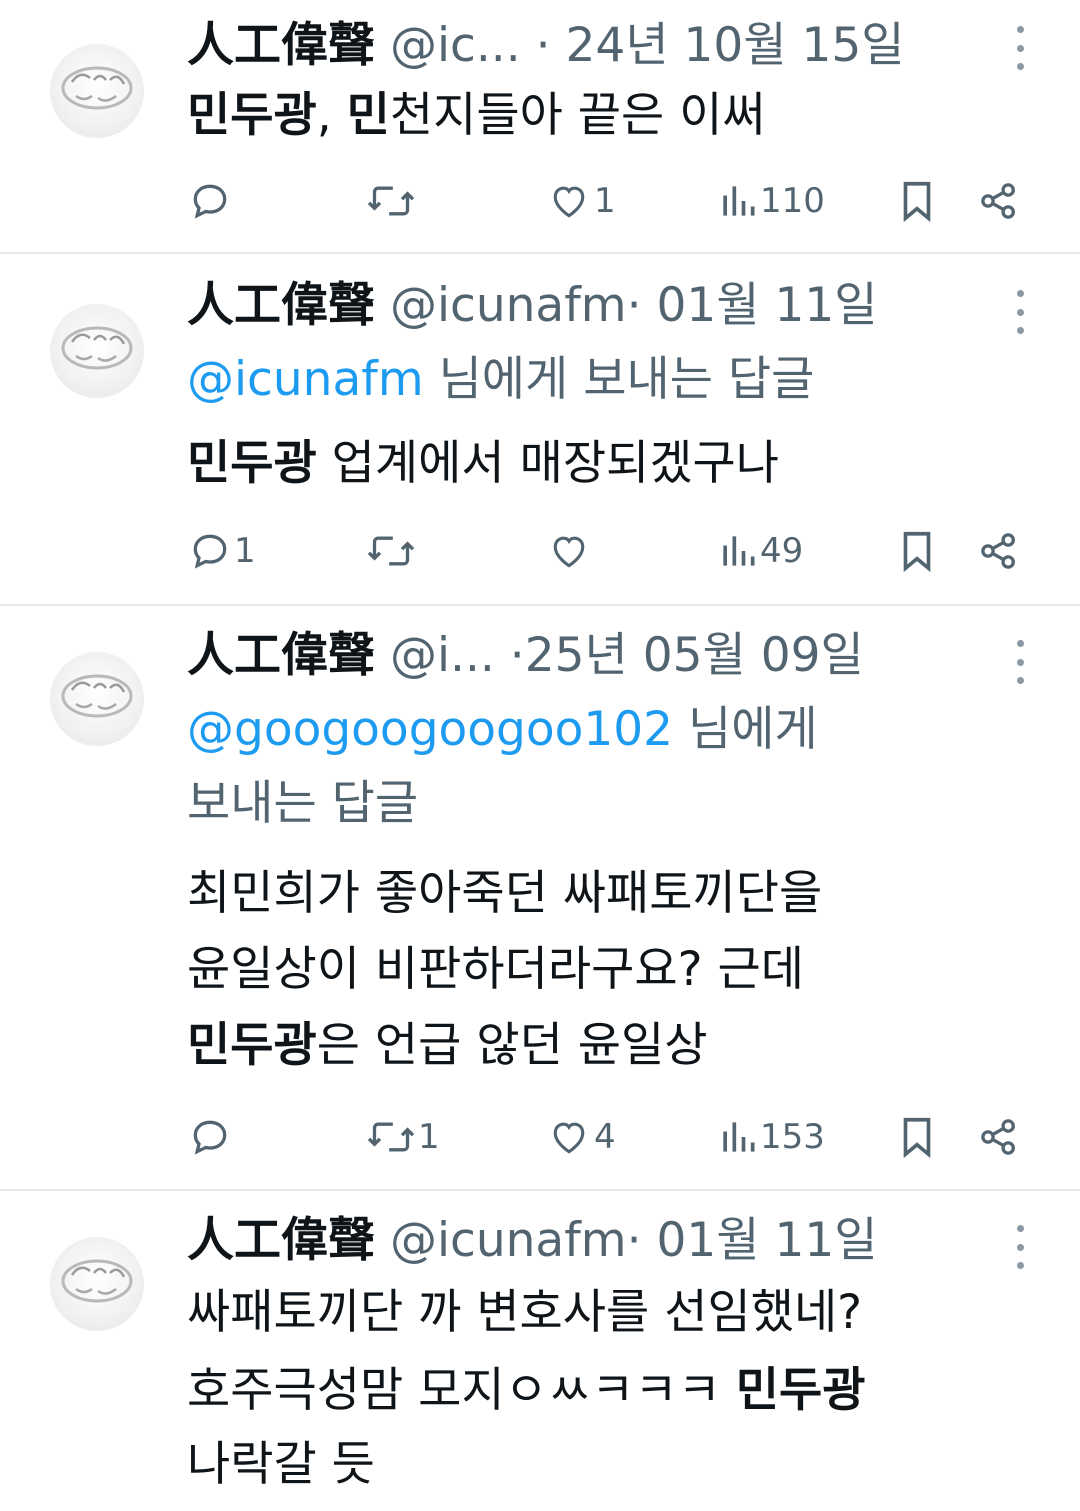 Image resolution: width=1080 pixels, height=1511 pixels. What do you see at coordinates (305, 379) in the screenshot?
I see `mention-link: @icunafm` at bounding box center [305, 379].